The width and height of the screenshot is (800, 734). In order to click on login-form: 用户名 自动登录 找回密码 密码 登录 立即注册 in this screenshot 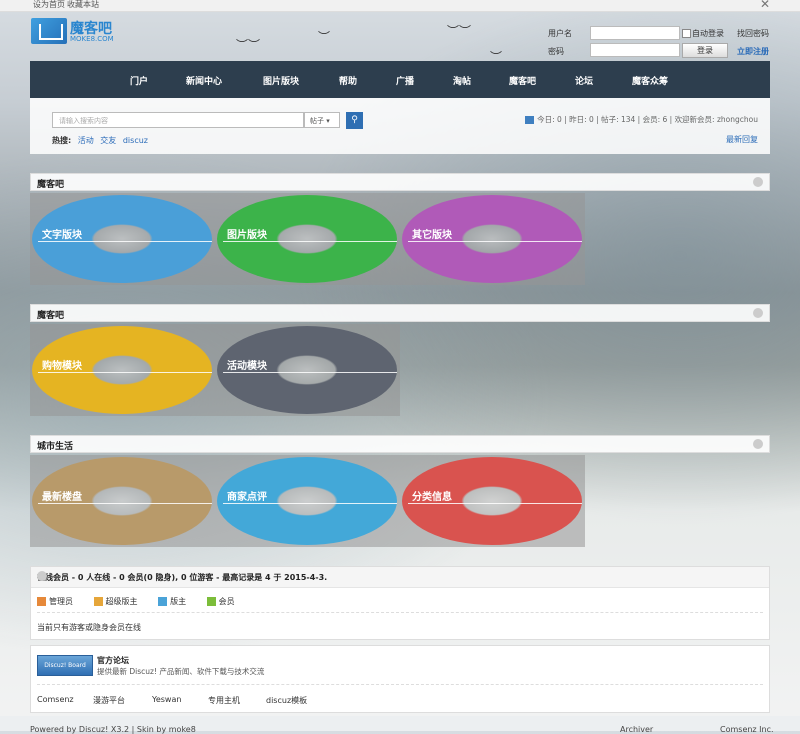, I will do `click(660, 44)`.